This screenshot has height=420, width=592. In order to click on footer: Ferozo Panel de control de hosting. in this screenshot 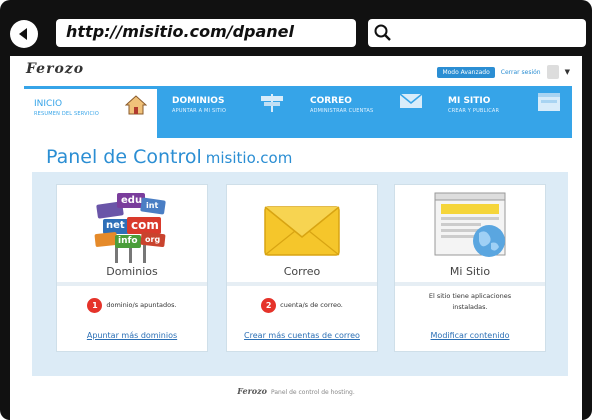, I will do `click(296, 391)`.